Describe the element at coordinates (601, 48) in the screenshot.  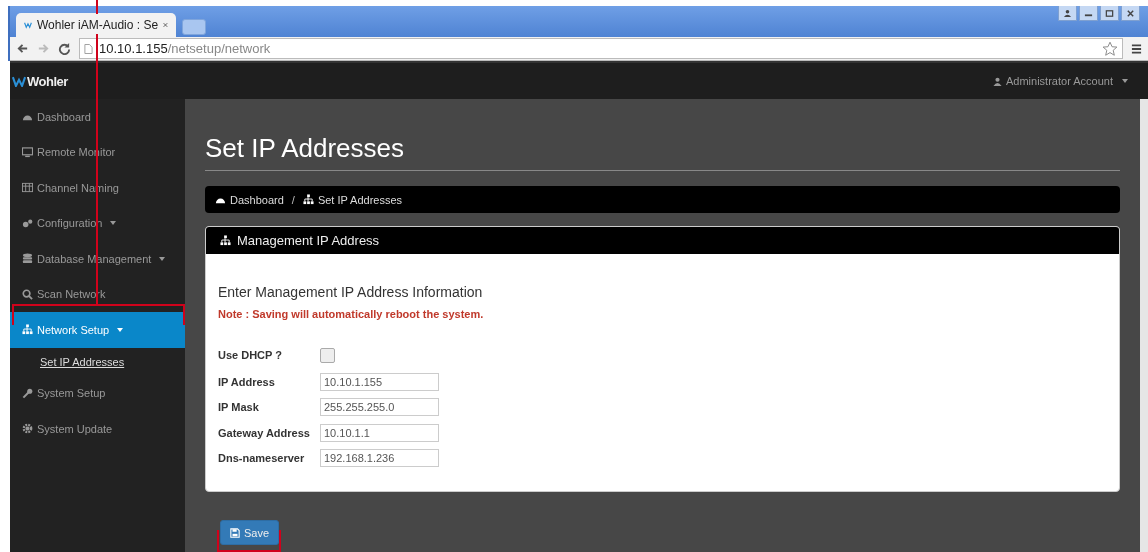
I see `address-bar: 10.10.1.155/netsetup/network` at that location.